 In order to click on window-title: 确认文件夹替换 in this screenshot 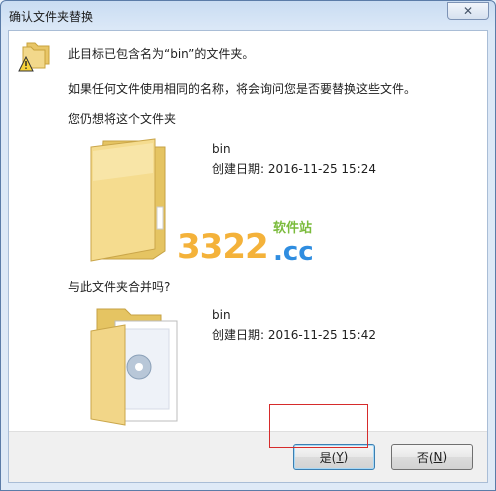, I will do `click(51, 17)`.